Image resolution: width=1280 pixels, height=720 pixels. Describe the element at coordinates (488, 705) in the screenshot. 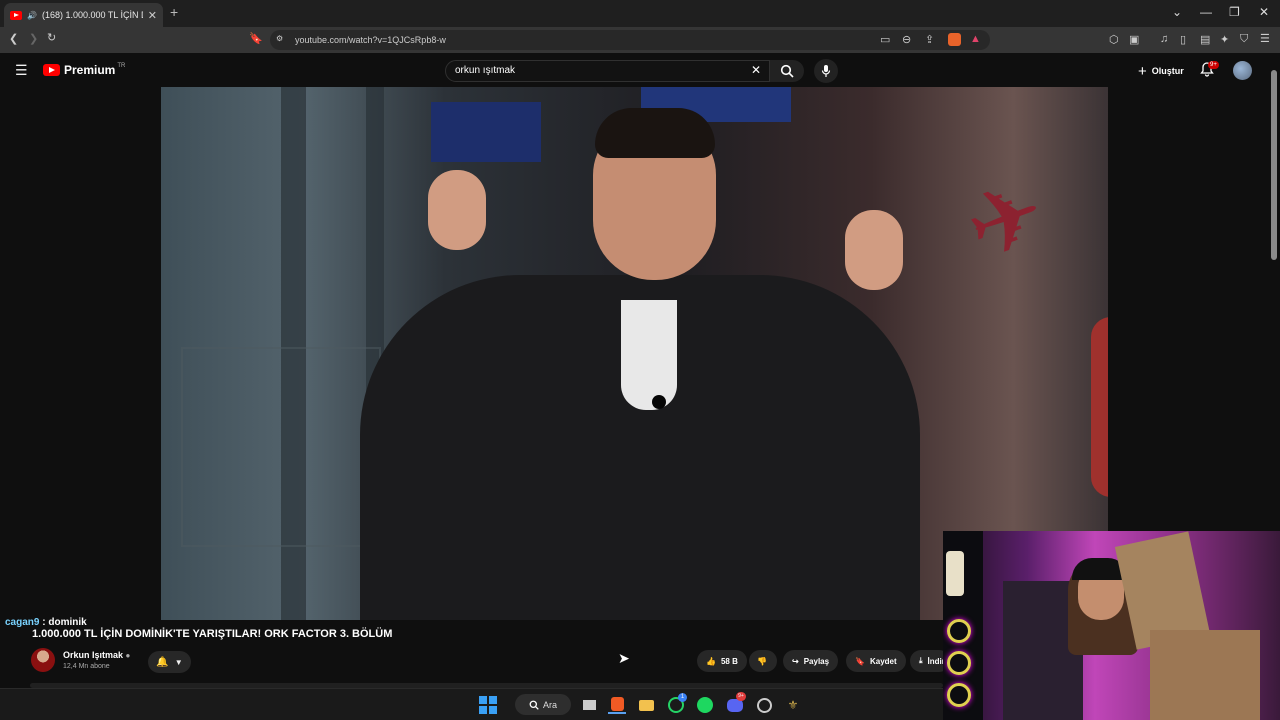

I see `windows-start-icon` at that location.